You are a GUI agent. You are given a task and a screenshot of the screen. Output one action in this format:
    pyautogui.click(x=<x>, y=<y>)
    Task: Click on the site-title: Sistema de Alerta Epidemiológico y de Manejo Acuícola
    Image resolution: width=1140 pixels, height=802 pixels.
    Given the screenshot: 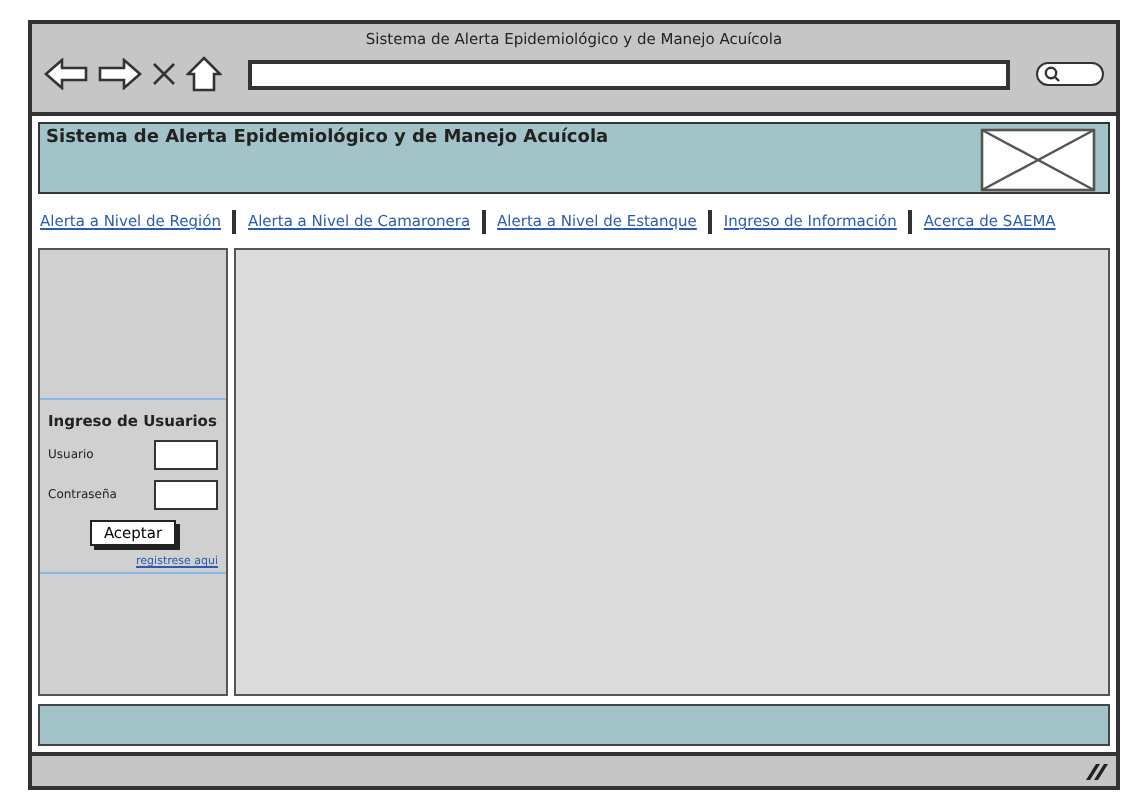 What is the action you would take?
    pyautogui.click(x=327, y=140)
    